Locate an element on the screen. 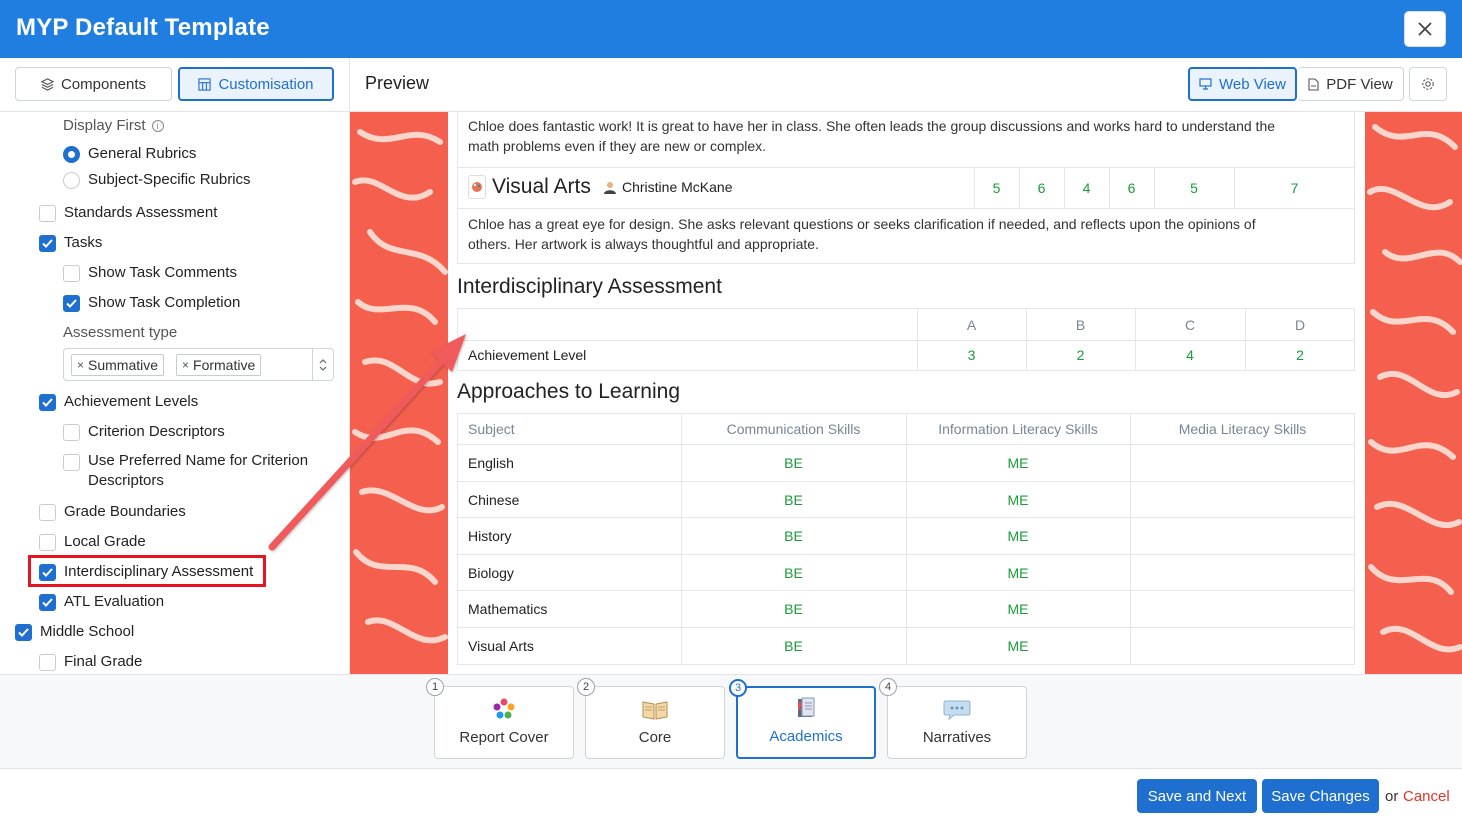 The width and height of the screenshot is (1462, 822). local-grade-checkbox is located at coordinates (47, 542).